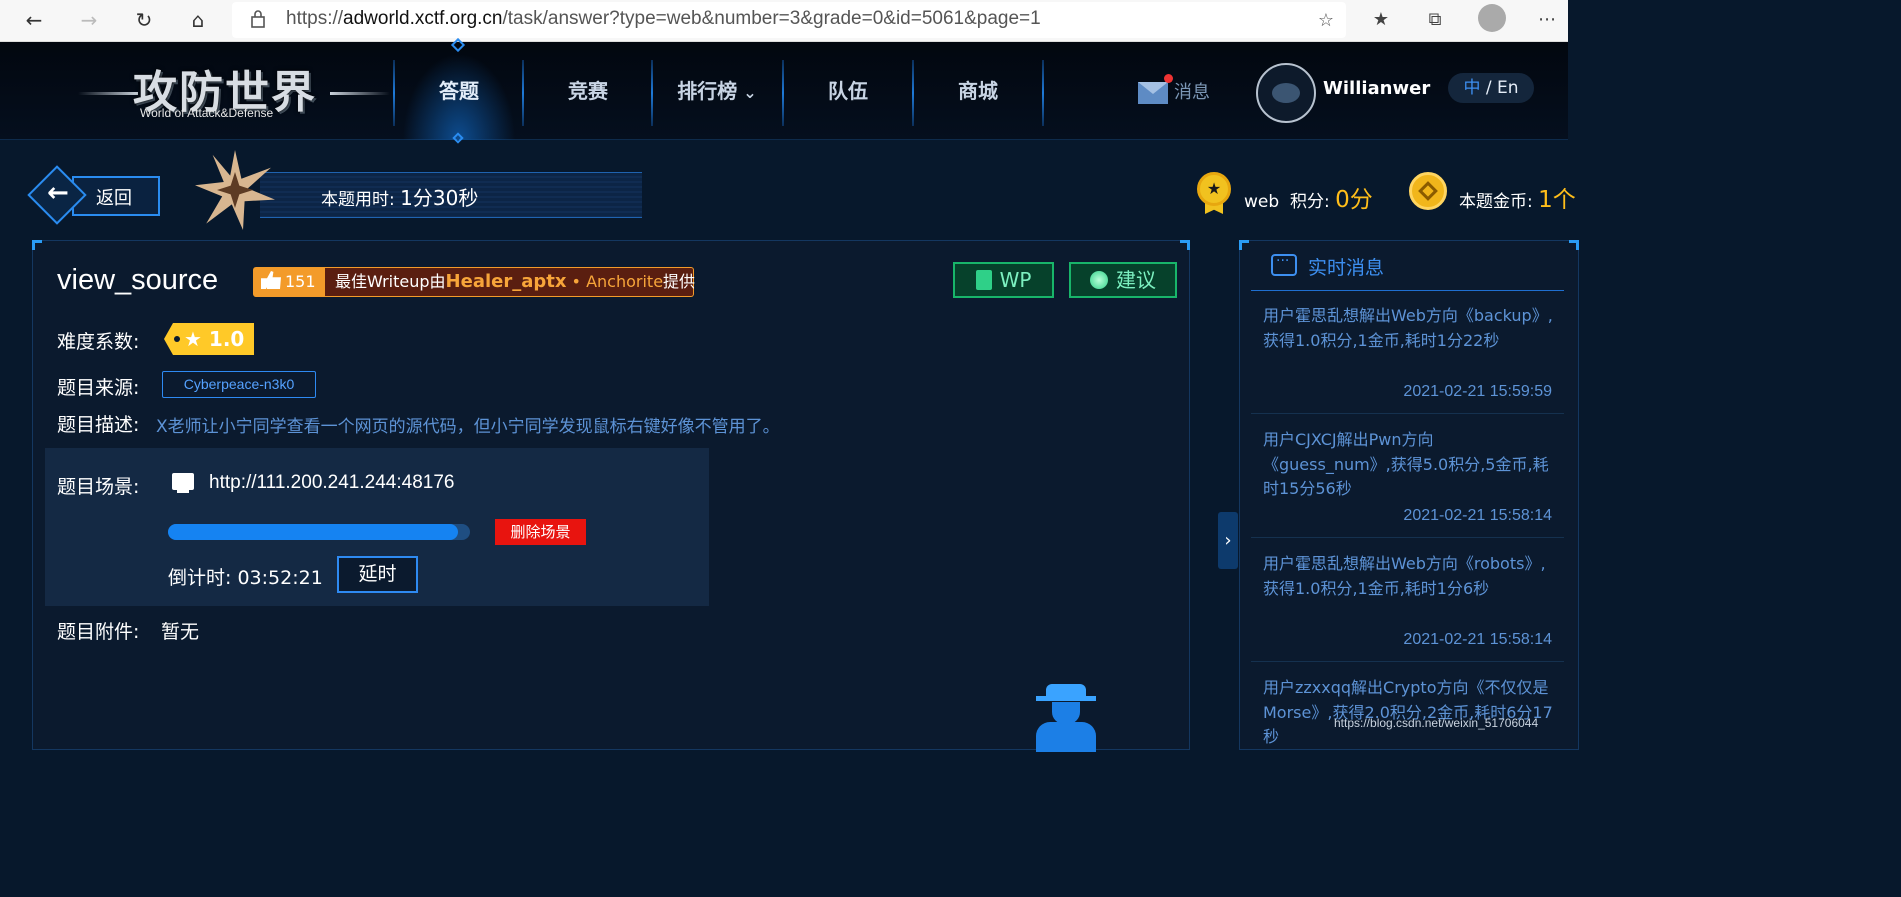  What do you see at coordinates (180, 632) in the screenshot?
I see `attachment-value: 暂无` at bounding box center [180, 632].